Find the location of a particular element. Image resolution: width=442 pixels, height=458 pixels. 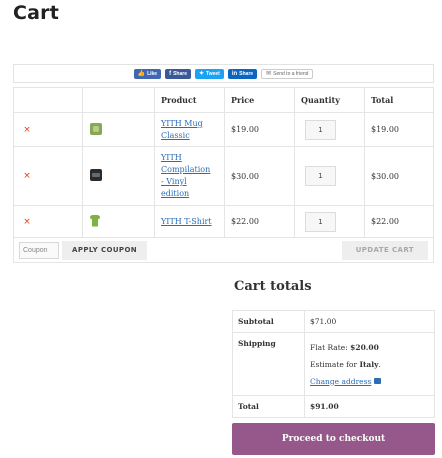

estimate-country: Italy is located at coordinates (369, 364).